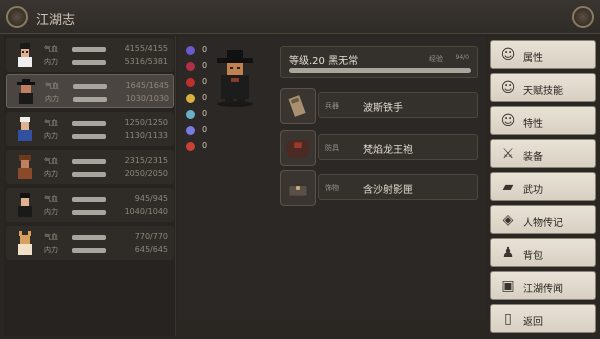  Describe the element at coordinates (508, 154) in the screenshot. I see `sword-icon: ⚔` at that location.